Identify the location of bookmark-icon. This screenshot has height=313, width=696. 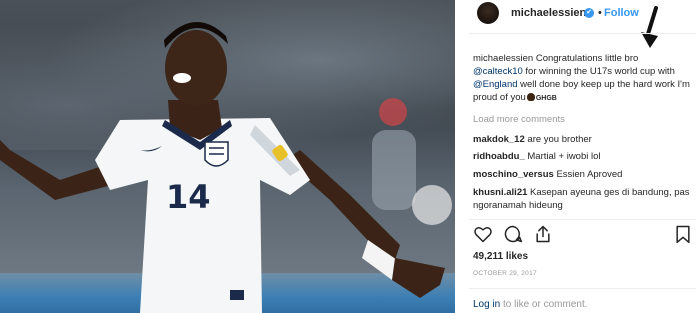
(683, 234).